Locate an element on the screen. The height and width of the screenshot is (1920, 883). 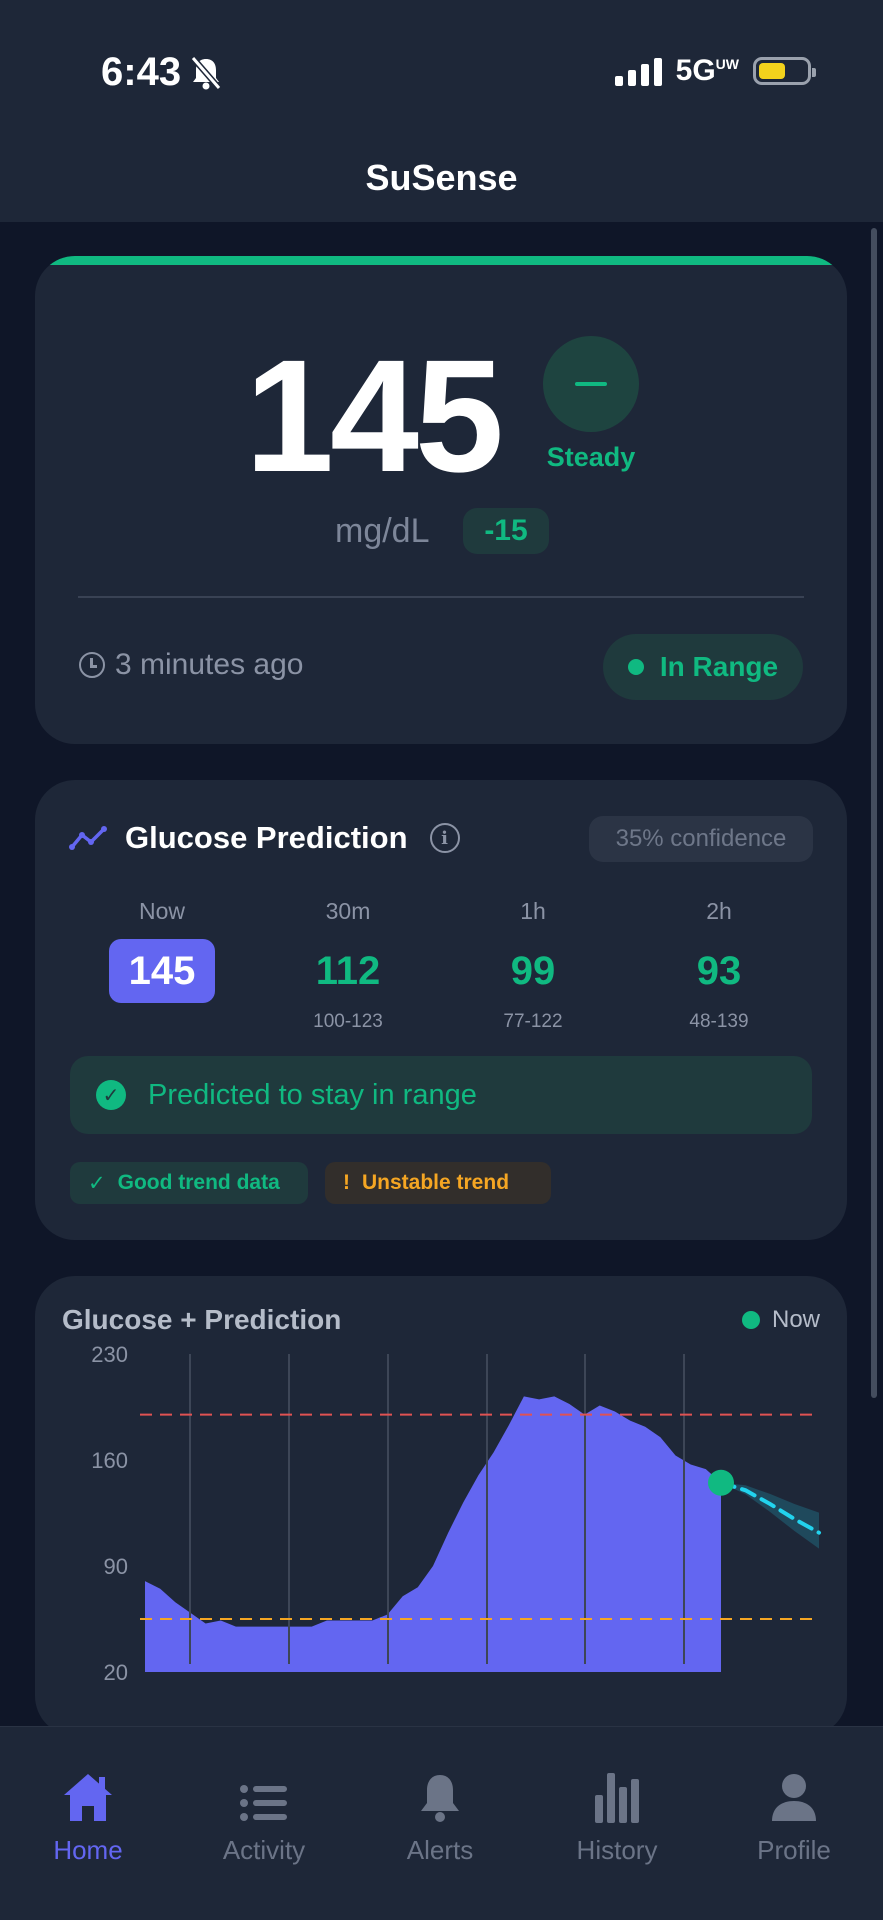
horizon-label: 2h is located at coordinates (719, 911).